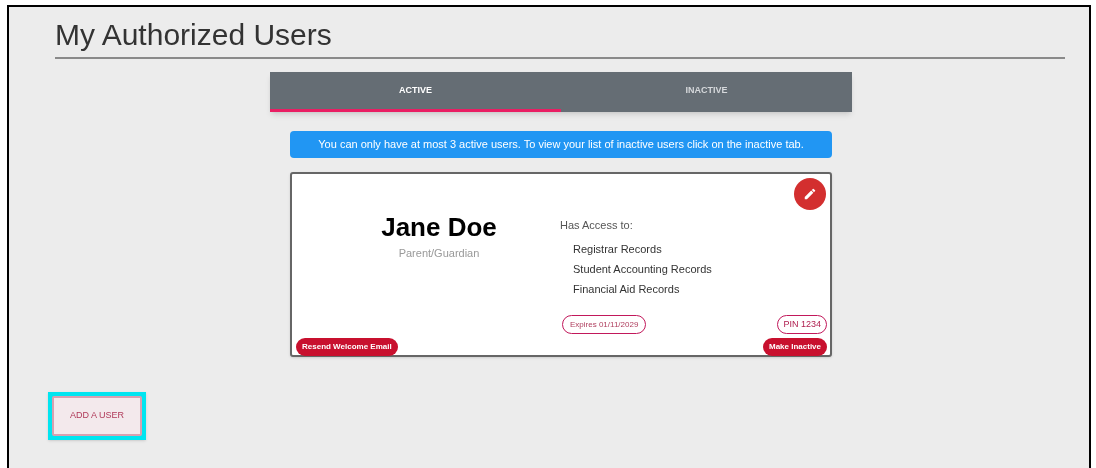  I want to click on add-user-button: ADD A USER, so click(97, 416).